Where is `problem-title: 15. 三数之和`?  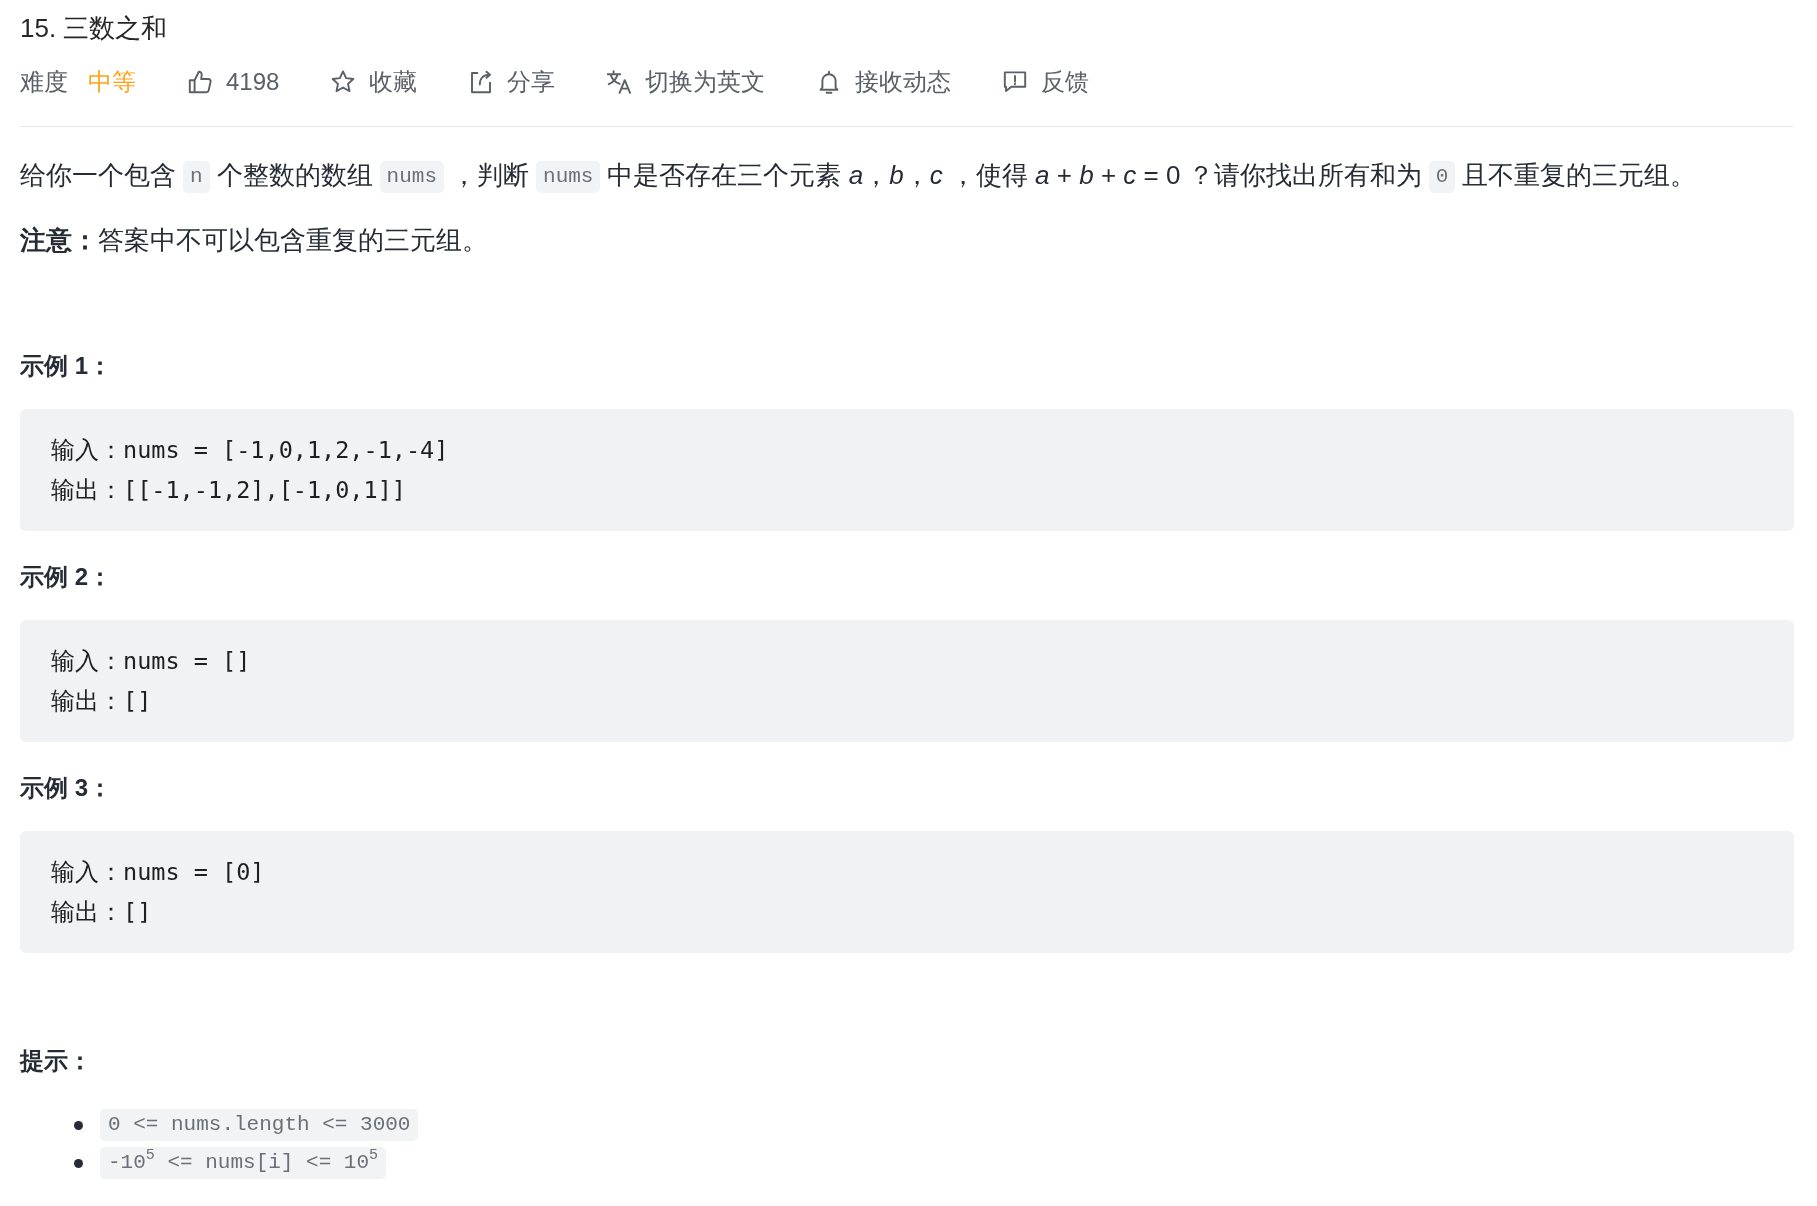
problem-title: 15. 三数之和 is located at coordinates (94, 28).